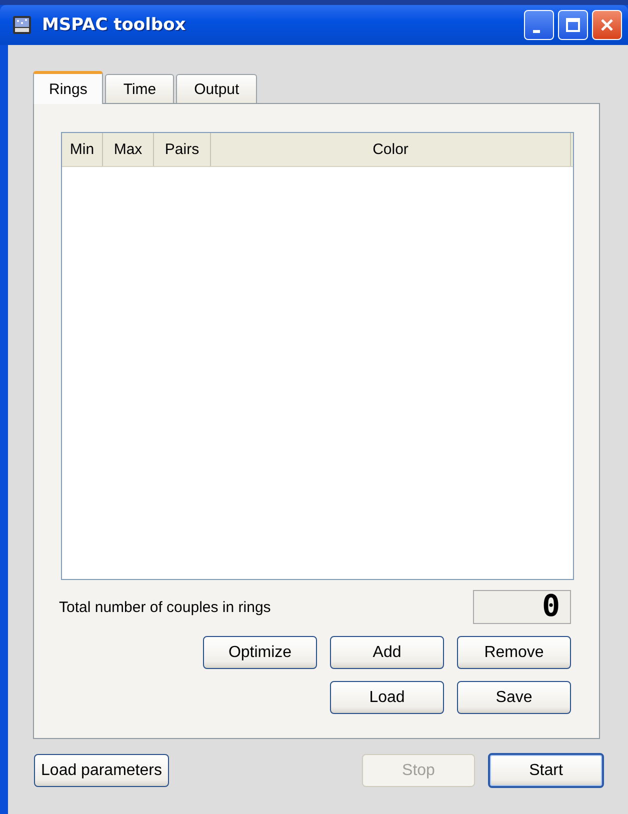 The image size is (628, 814). What do you see at coordinates (607, 25) in the screenshot?
I see `close-button` at bounding box center [607, 25].